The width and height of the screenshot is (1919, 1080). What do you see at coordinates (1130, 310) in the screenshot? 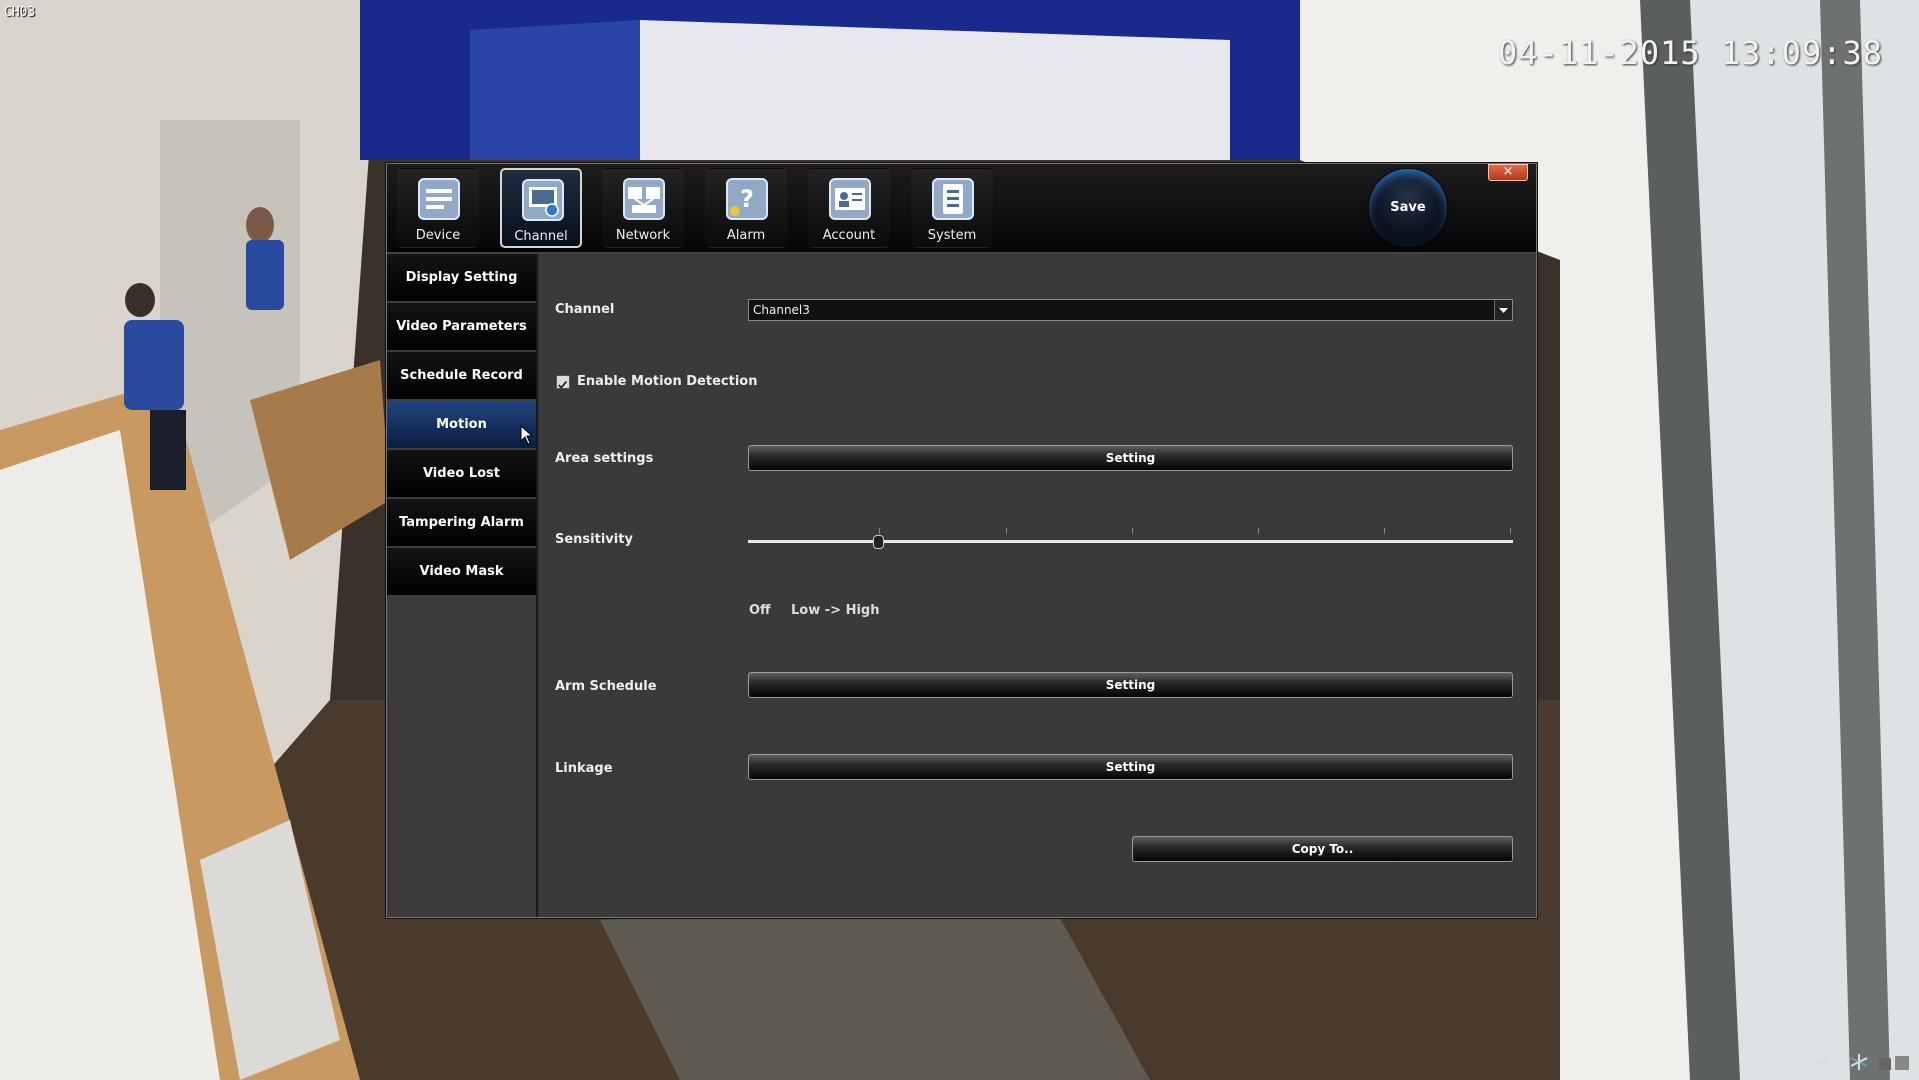
I see `channel-select: Channel3` at bounding box center [1130, 310].